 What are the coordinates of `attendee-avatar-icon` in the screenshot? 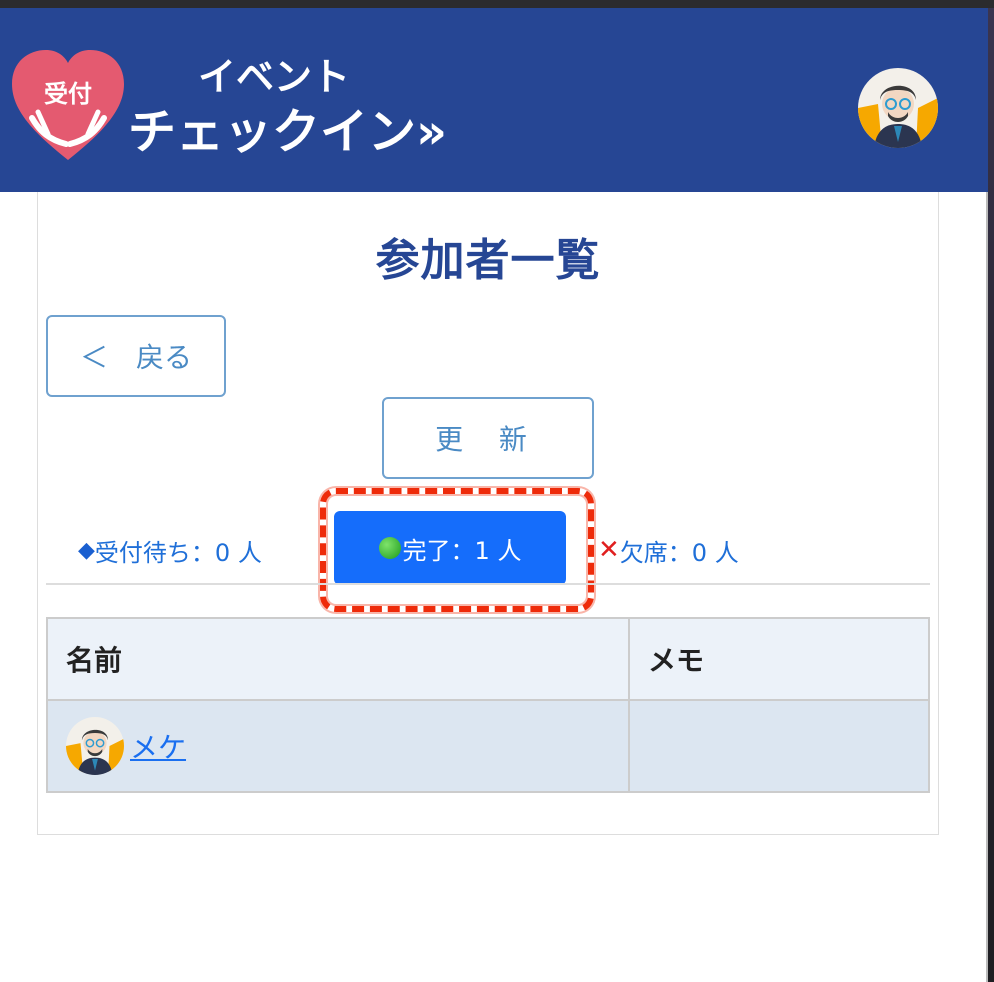 It's located at (95, 746).